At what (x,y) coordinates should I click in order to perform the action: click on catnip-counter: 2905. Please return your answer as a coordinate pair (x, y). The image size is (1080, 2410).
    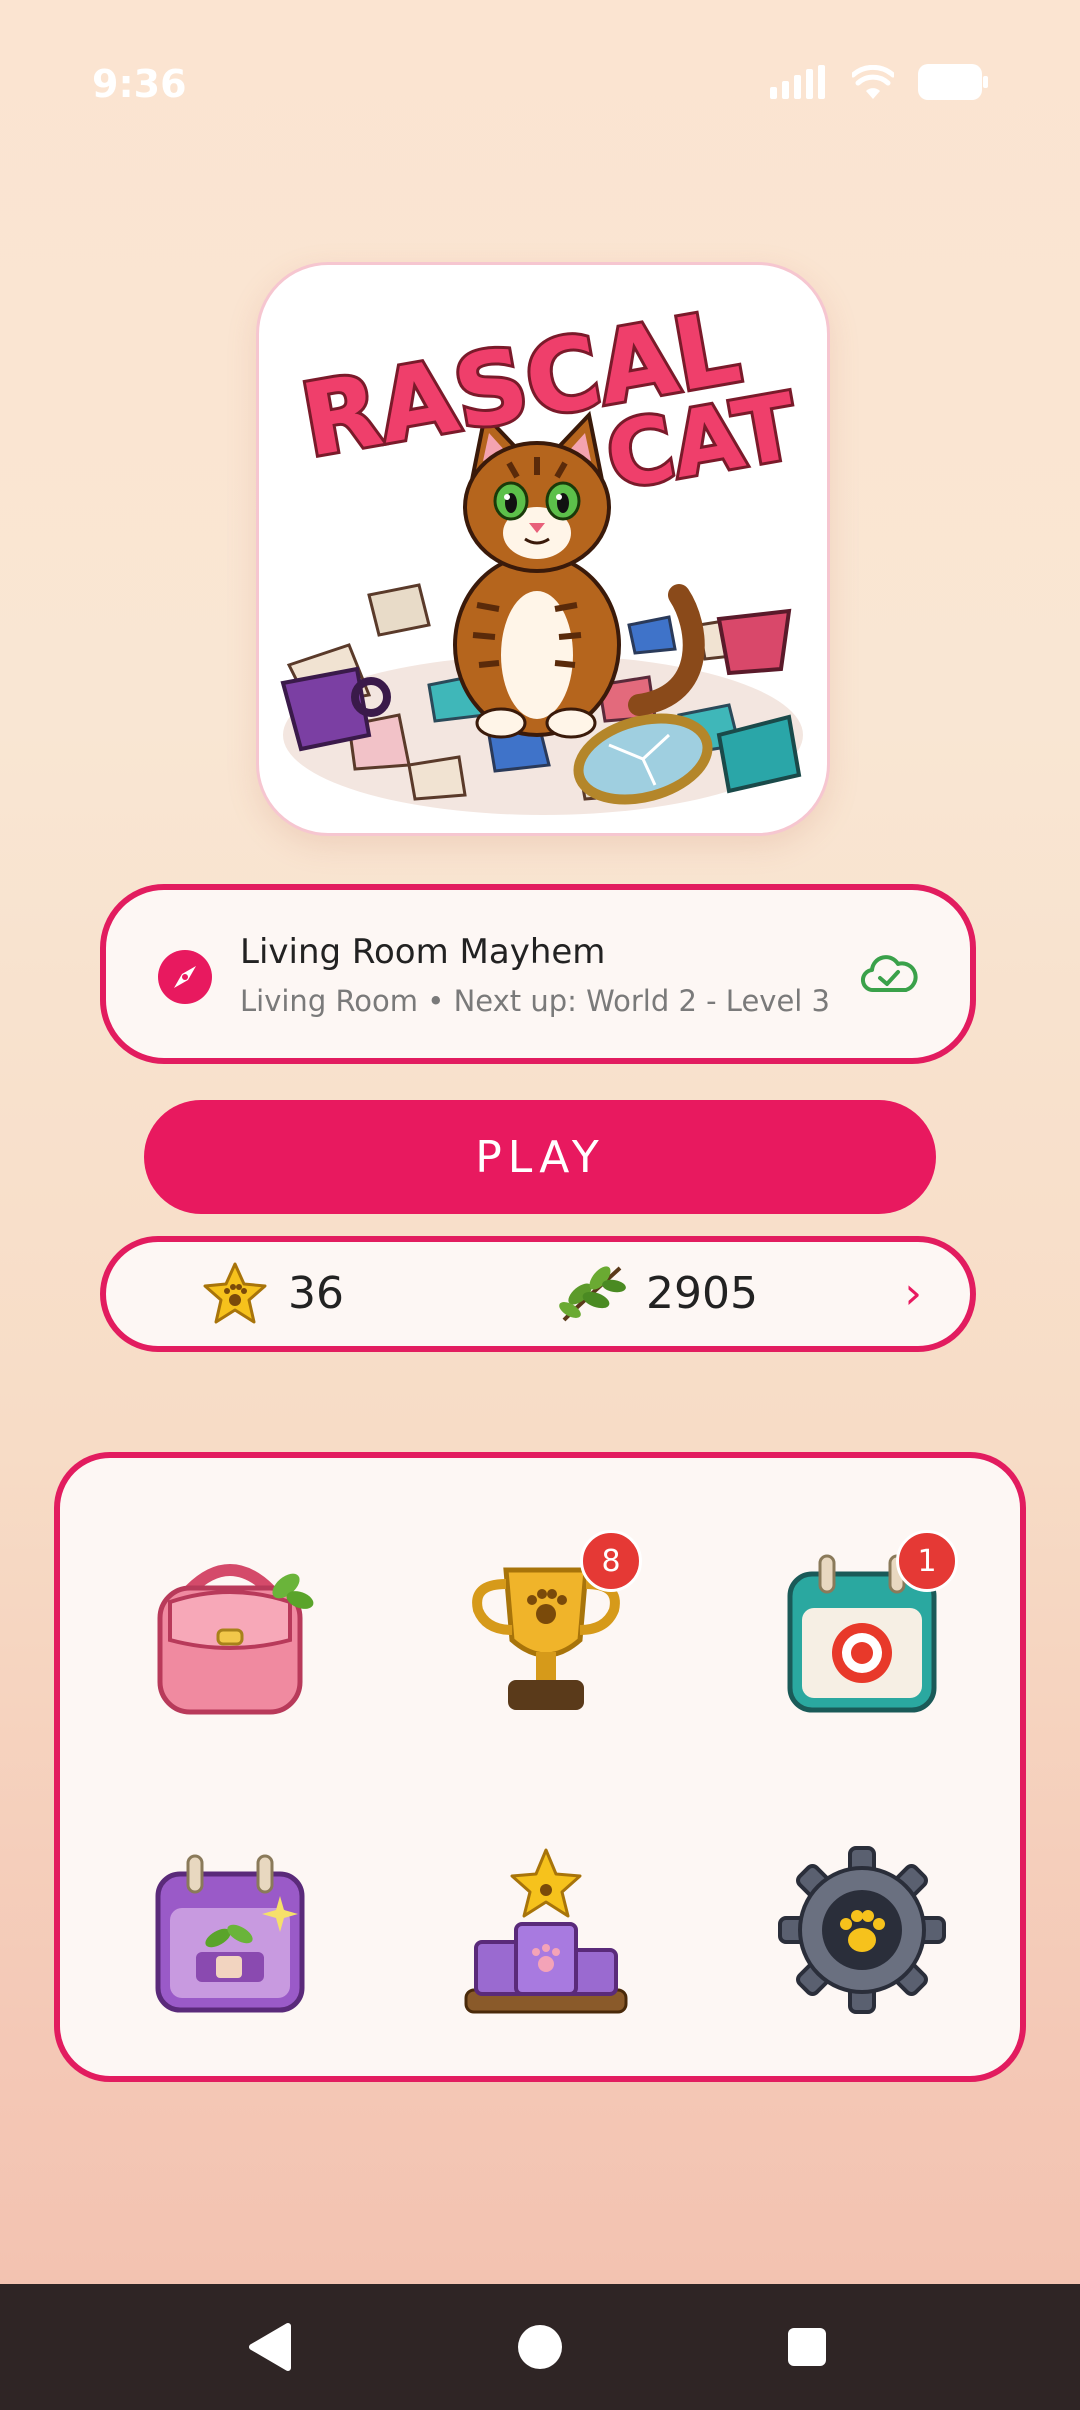
    Looking at the image, I should click on (657, 1293).